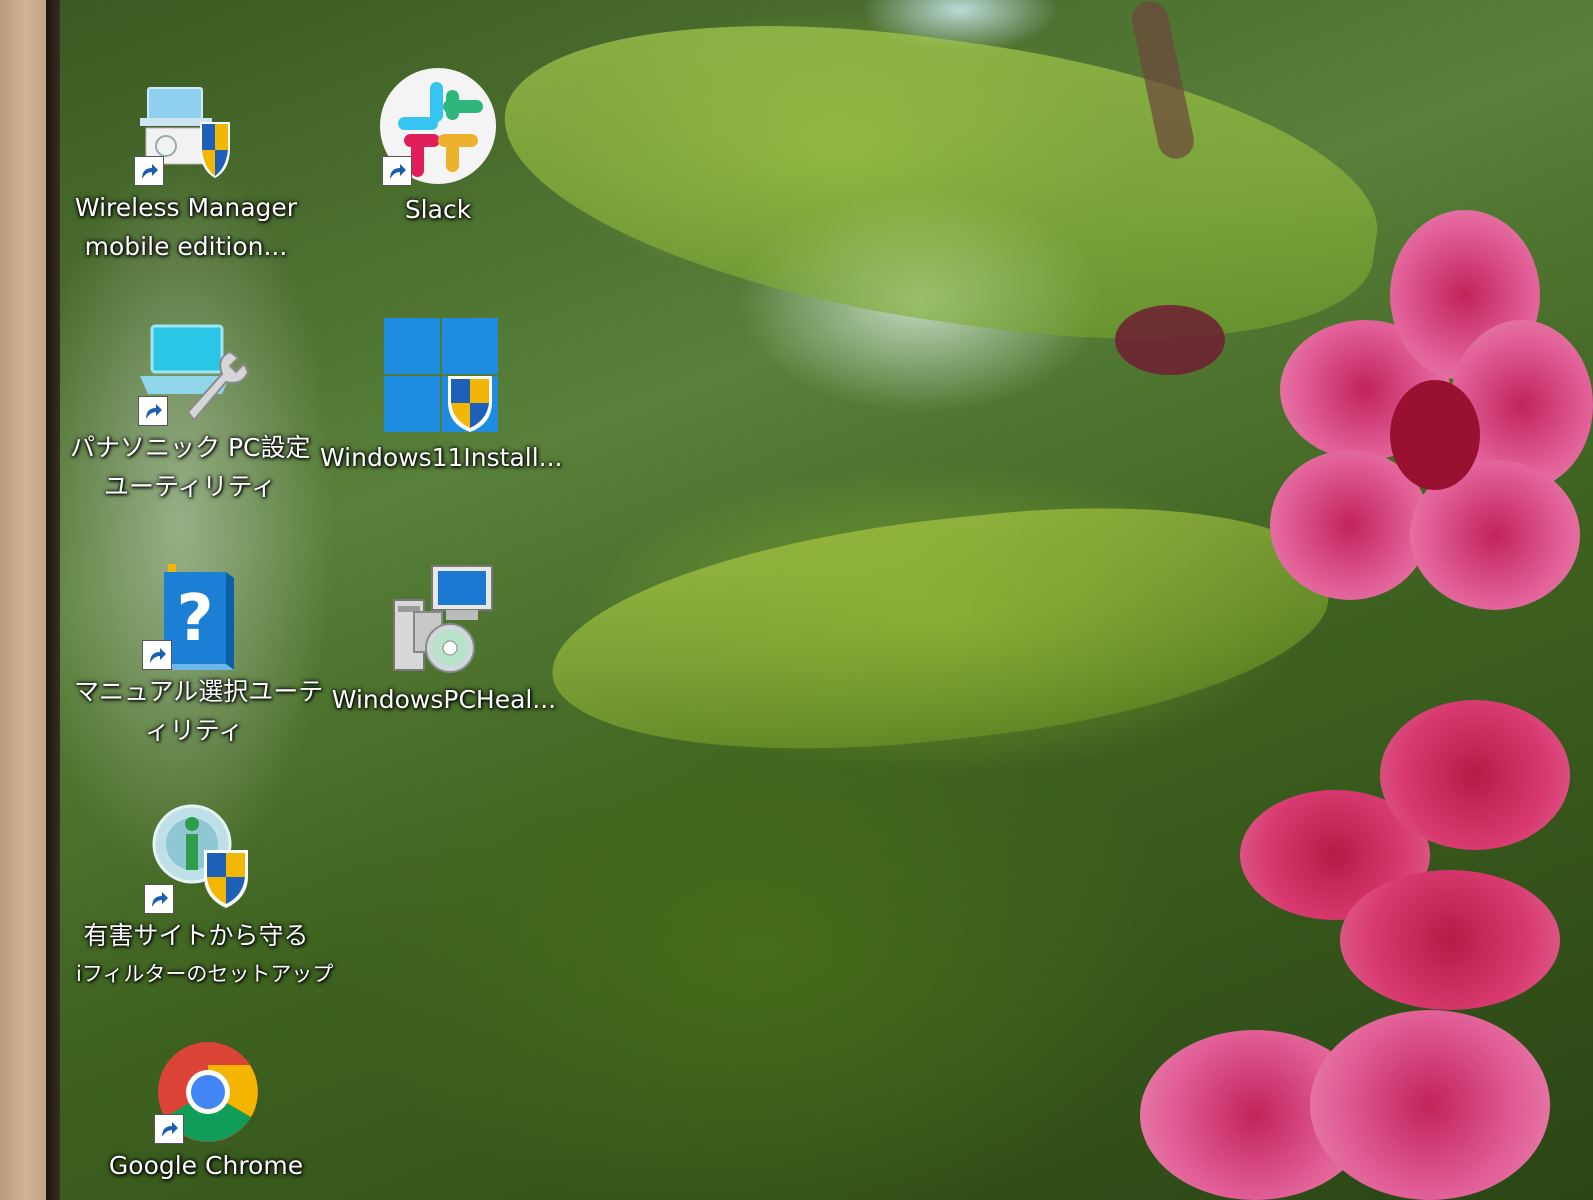 The image size is (1593, 1200). I want to click on wallpaper-bud, so click(1170, 340).